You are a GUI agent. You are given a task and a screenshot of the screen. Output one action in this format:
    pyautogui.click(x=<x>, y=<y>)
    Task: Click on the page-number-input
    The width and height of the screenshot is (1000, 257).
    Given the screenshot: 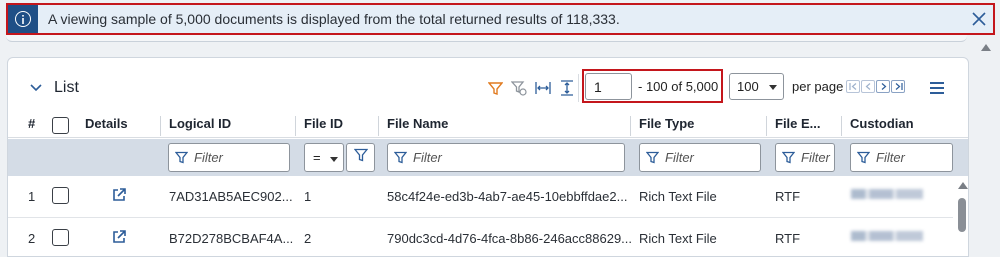 What is the action you would take?
    pyautogui.click(x=608, y=86)
    